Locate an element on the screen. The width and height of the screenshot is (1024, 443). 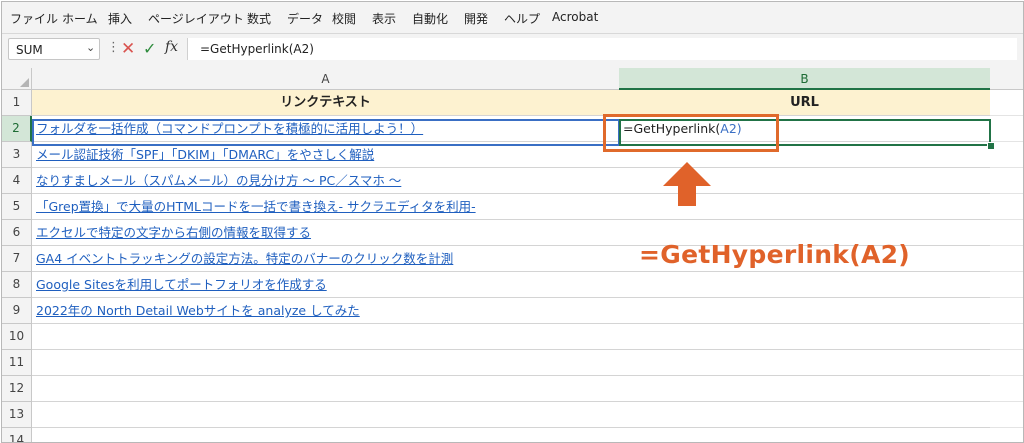
row-header-8: 8 is located at coordinates (17, 285).